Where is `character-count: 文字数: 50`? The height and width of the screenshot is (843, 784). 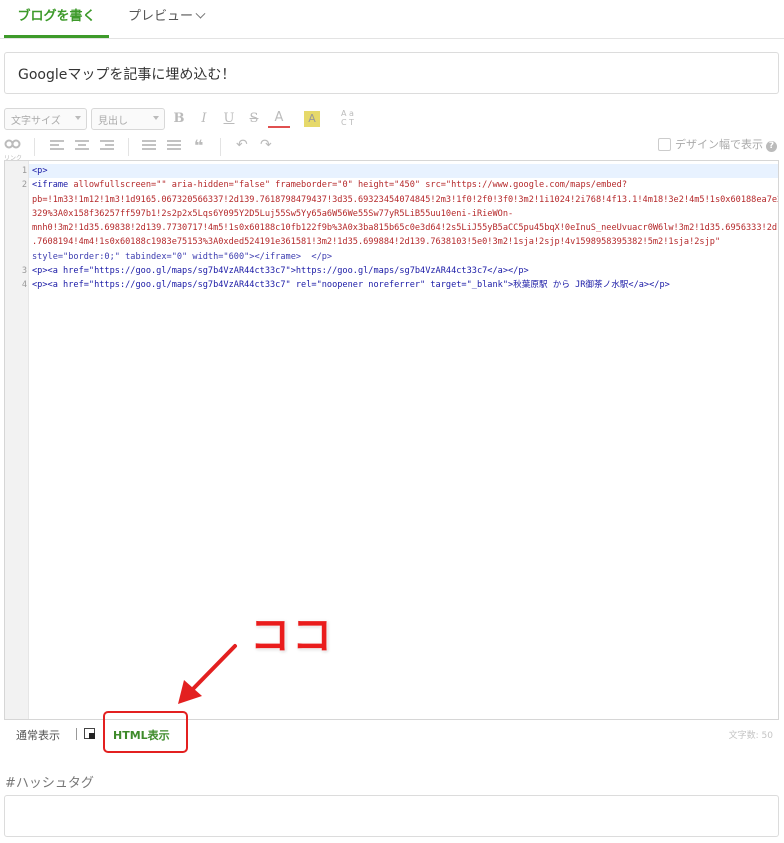
character-count: 文字数: 50 is located at coordinates (750, 736).